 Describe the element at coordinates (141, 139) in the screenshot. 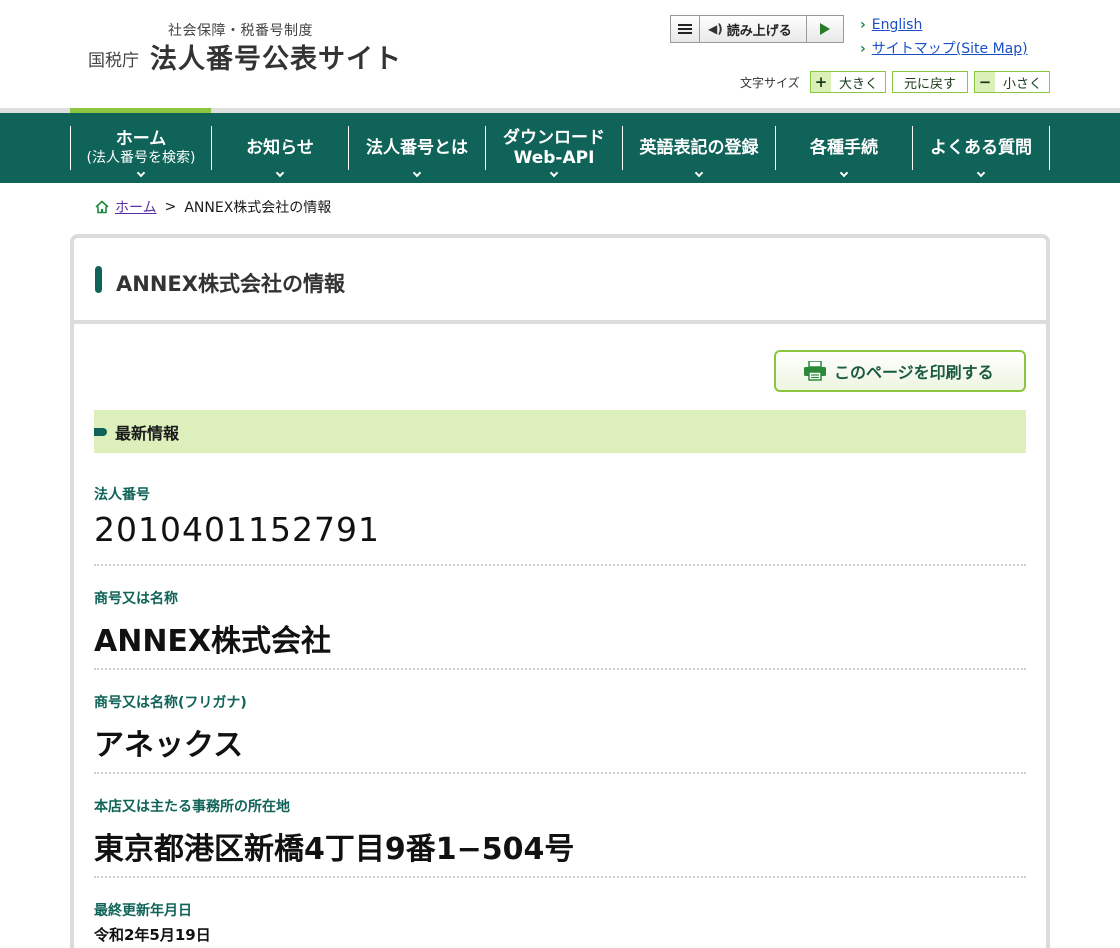

I see `nav-item-label: ホーム` at that location.